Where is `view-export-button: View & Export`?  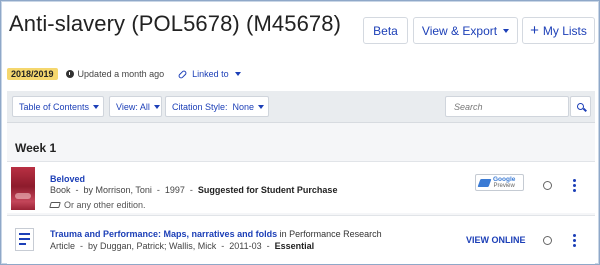
view-export-button: View & Export is located at coordinates (465, 30).